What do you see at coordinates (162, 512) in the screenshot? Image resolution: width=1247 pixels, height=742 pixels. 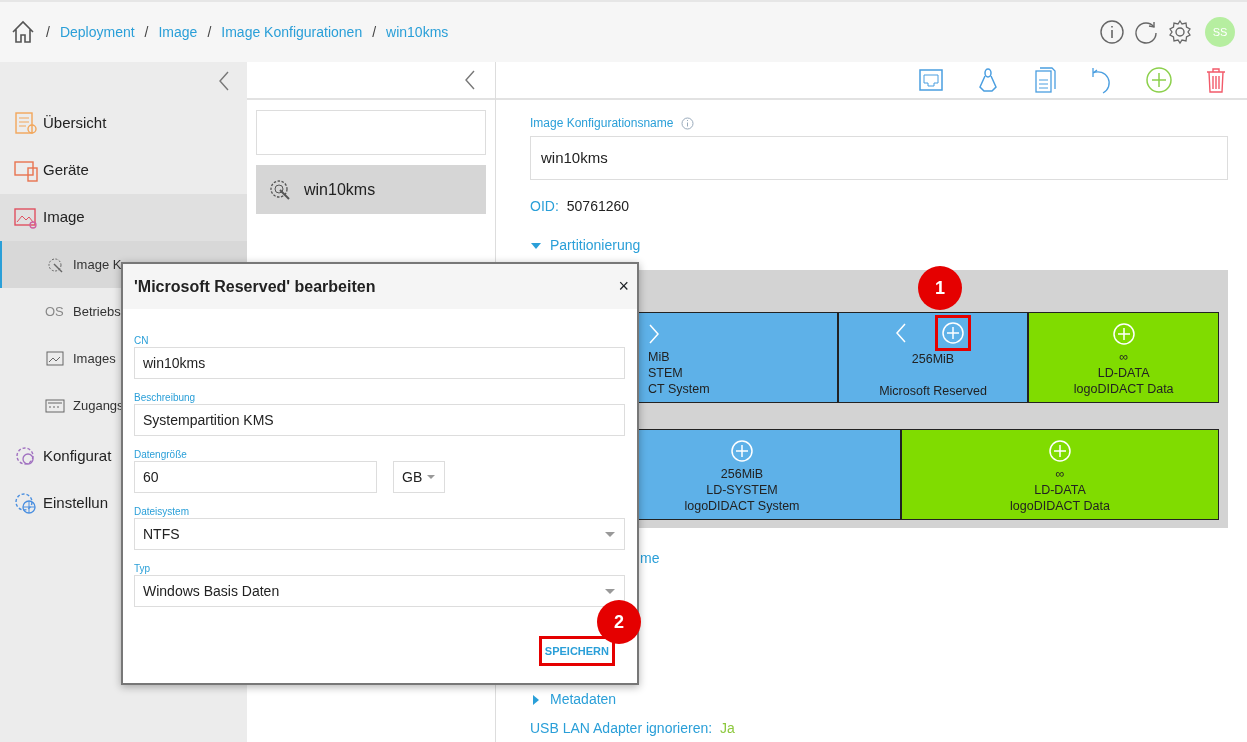 I see `field-label: Dateisystem` at bounding box center [162, 512].